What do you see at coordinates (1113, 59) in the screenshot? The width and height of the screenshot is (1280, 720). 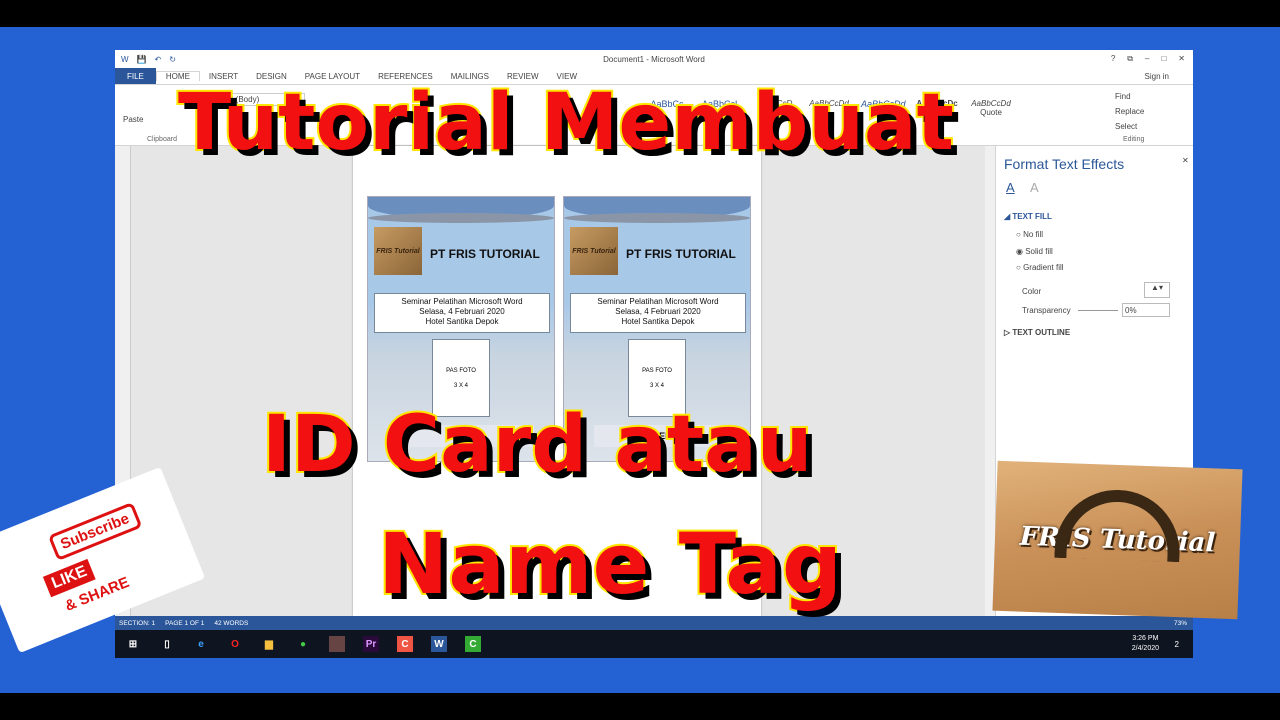 I see `help-button: ?` at bounding box center [1113, 59].